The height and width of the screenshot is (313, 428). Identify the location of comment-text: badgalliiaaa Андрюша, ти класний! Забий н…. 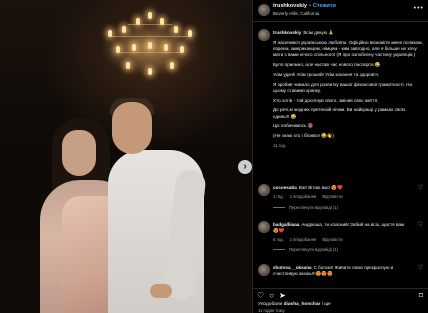
(342, 228).